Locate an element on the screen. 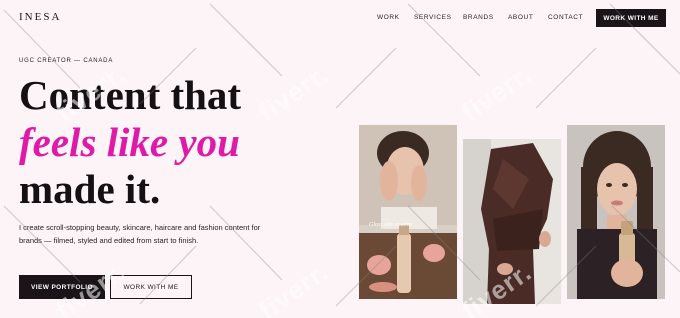 The height and width of the screenshot is (318, 680). makeup-photo-image is located at coordinates (616, 212).